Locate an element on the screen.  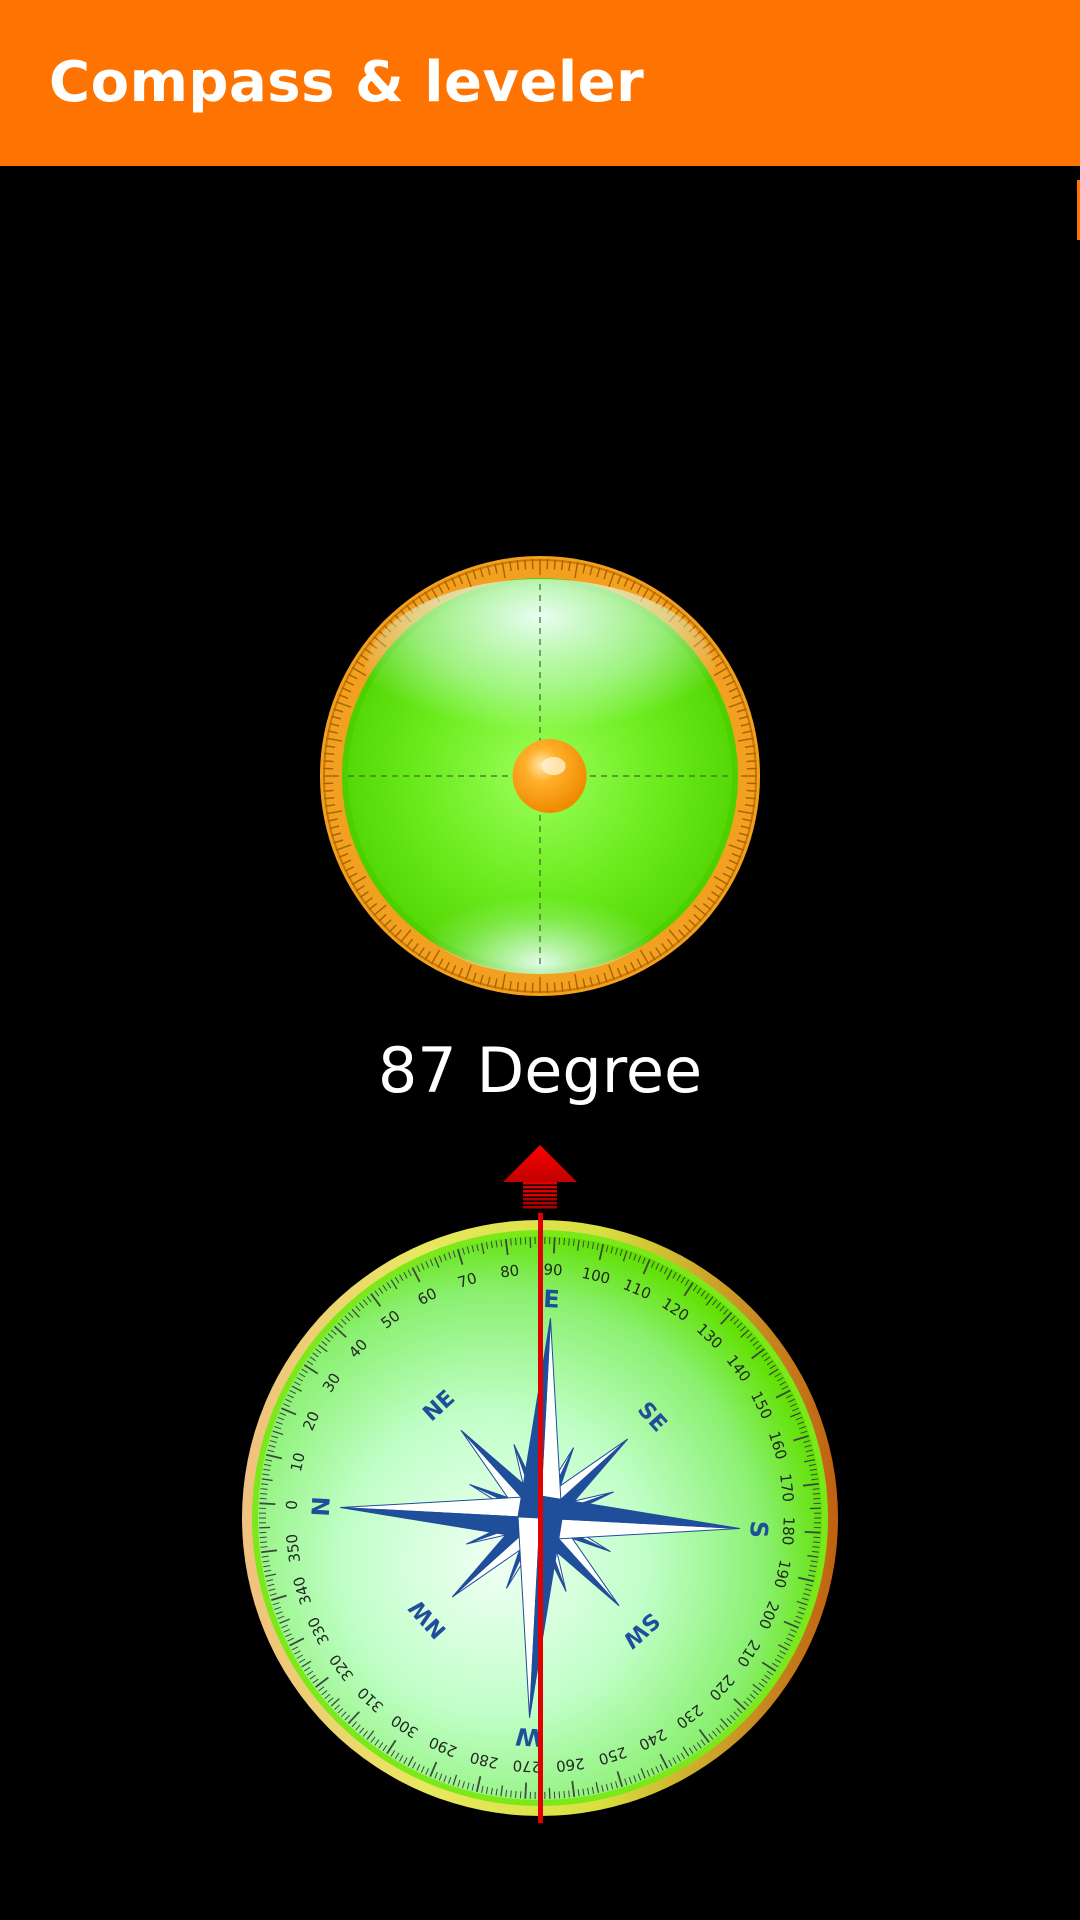
app-title: Compass & leveler is located at coordinates (347, 82).